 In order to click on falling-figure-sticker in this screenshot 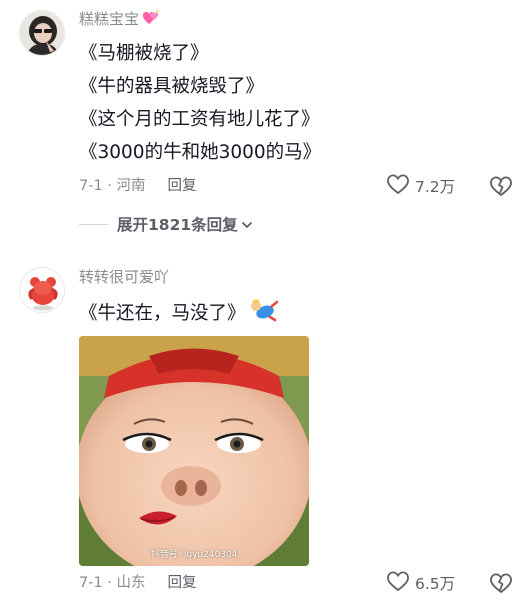, I will do `click(263, 314)`.